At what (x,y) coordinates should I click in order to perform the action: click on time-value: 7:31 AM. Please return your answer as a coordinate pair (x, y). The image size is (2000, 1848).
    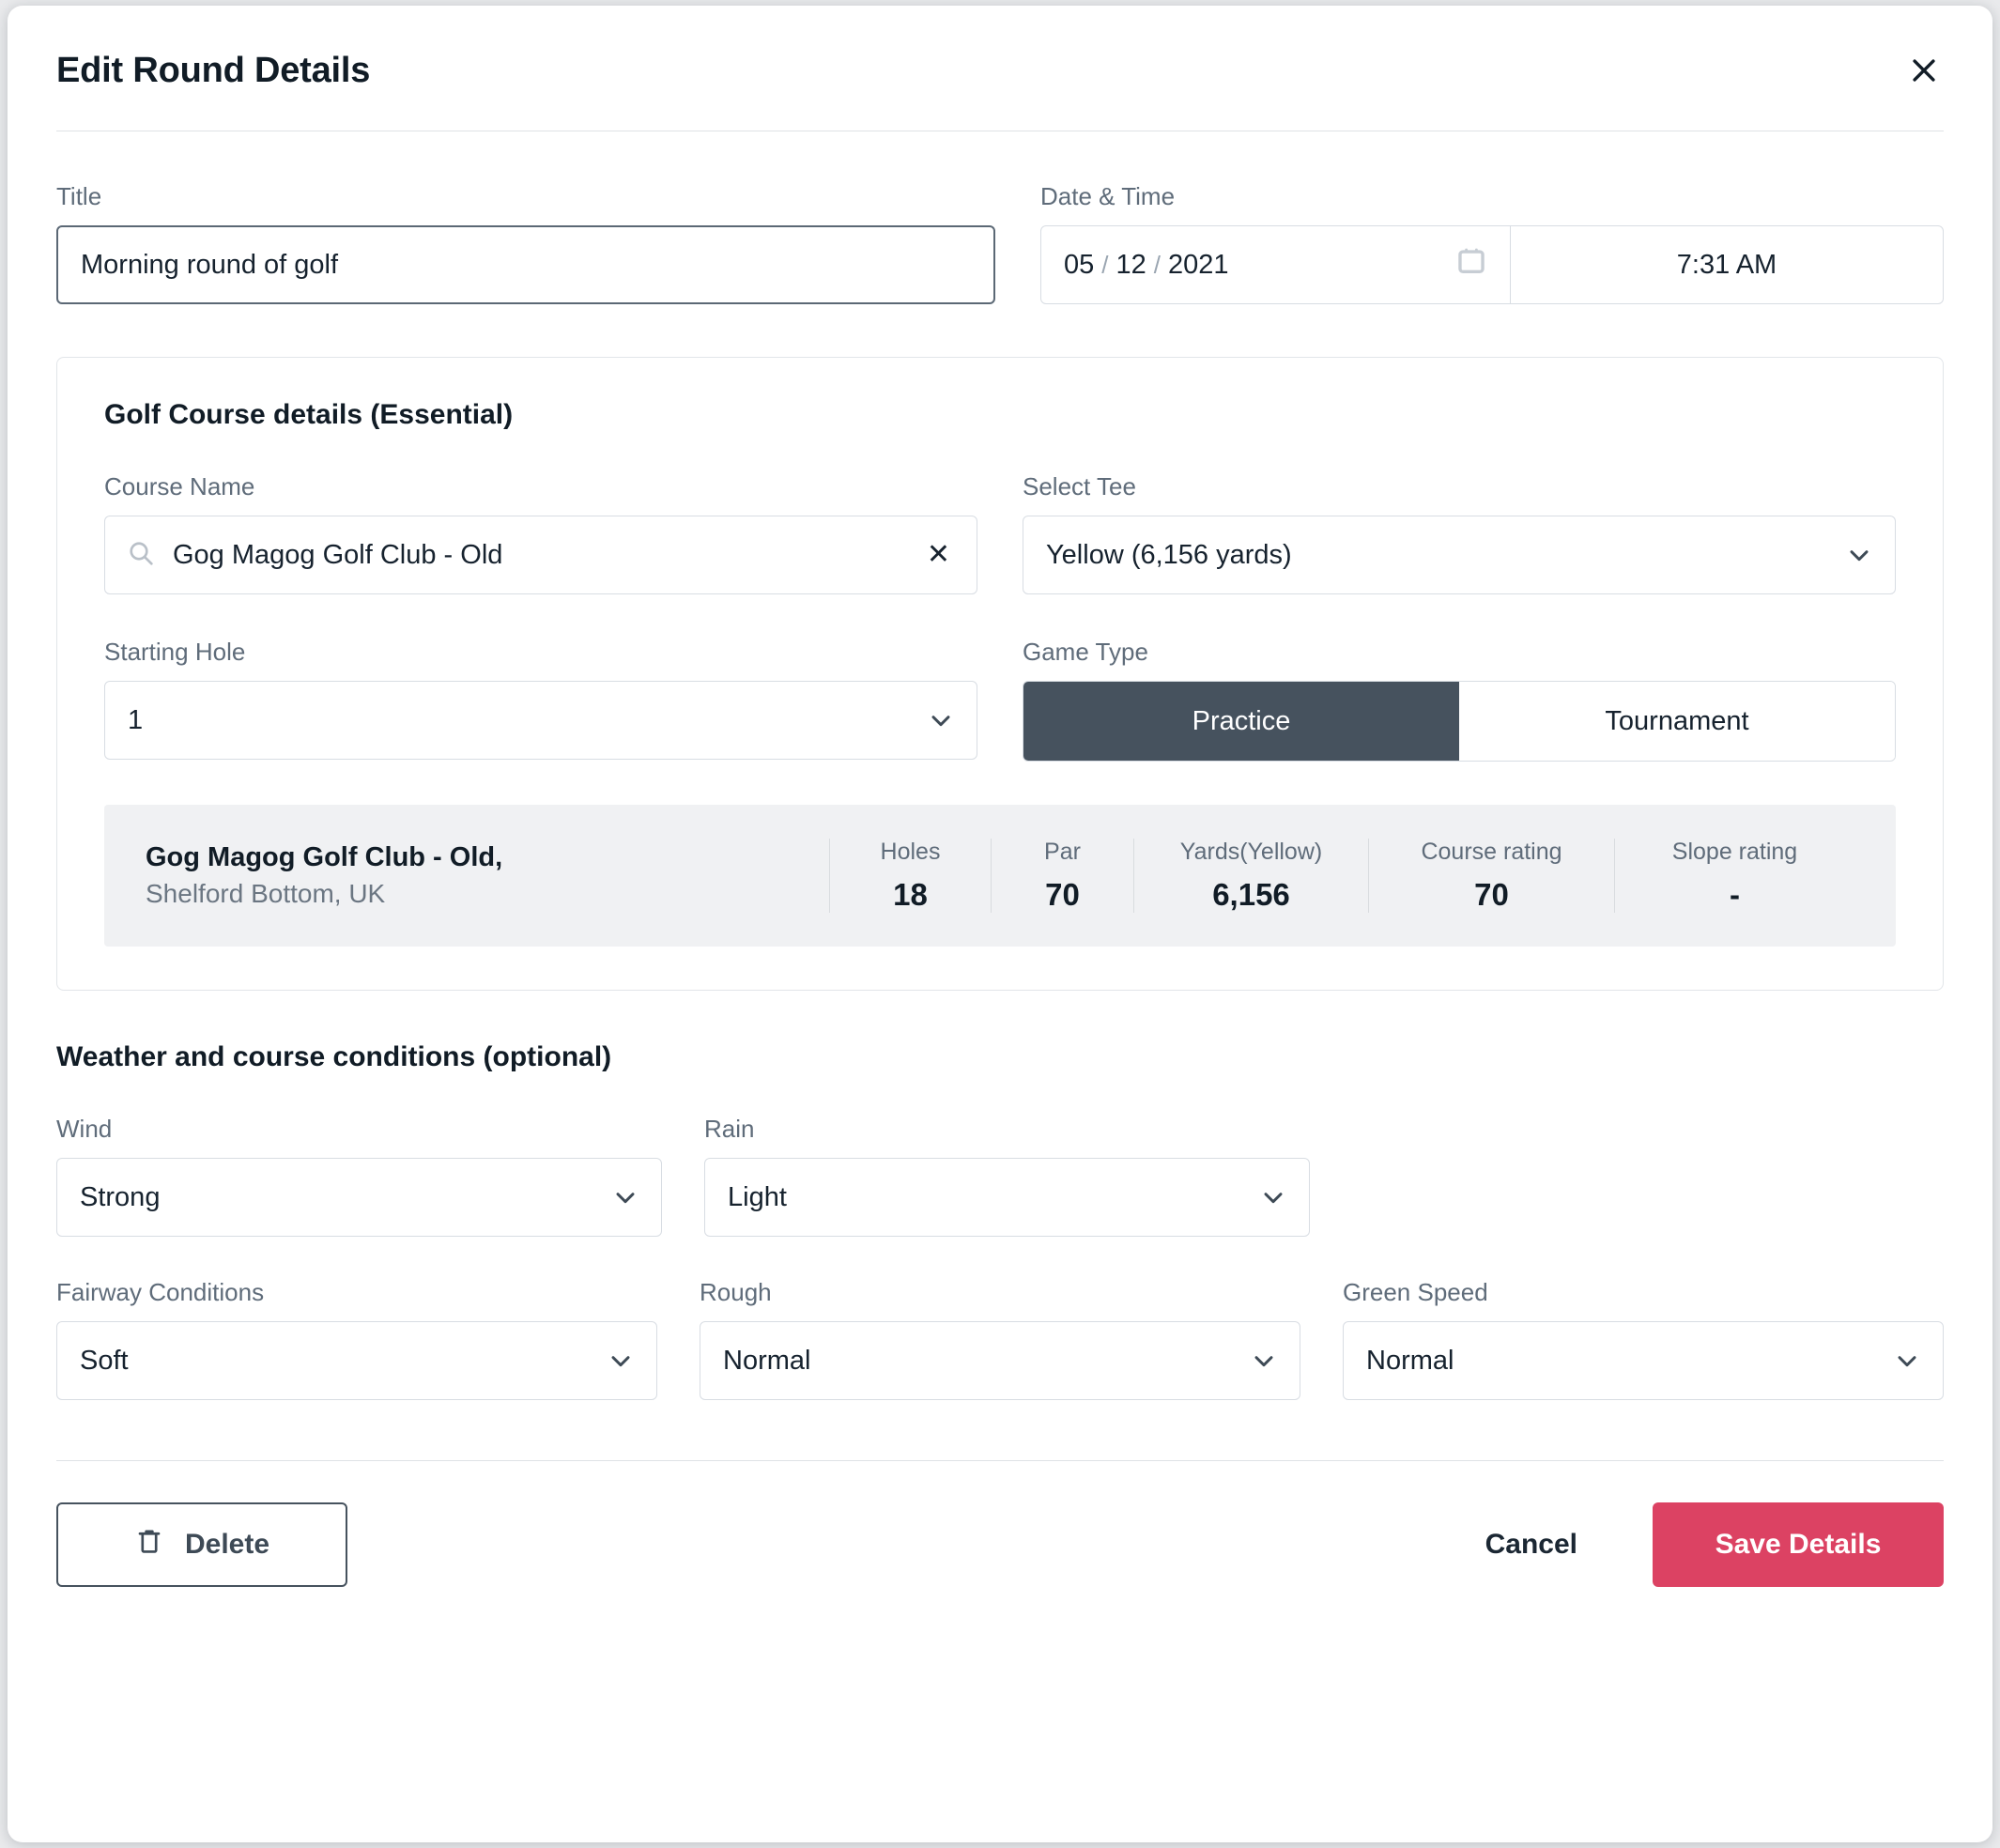
    Looking at the image, I should click on (1726, 264).